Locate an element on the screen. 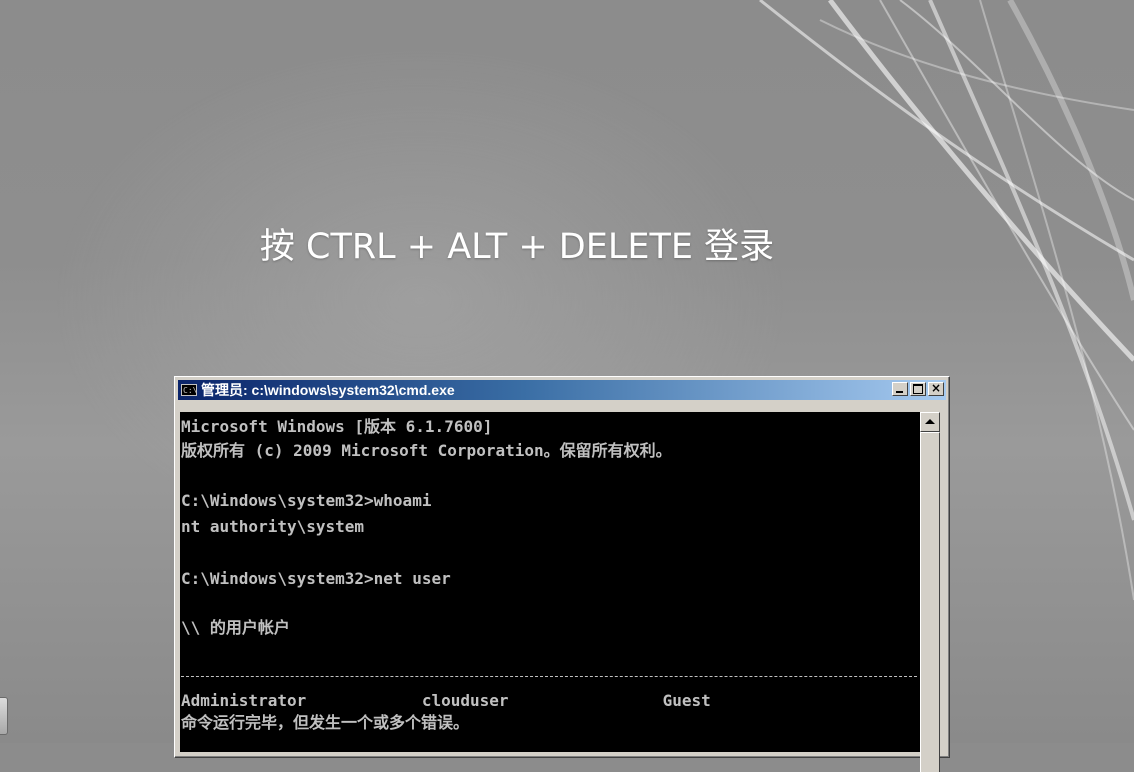  minimize-button is located at coordinates (900, 389).